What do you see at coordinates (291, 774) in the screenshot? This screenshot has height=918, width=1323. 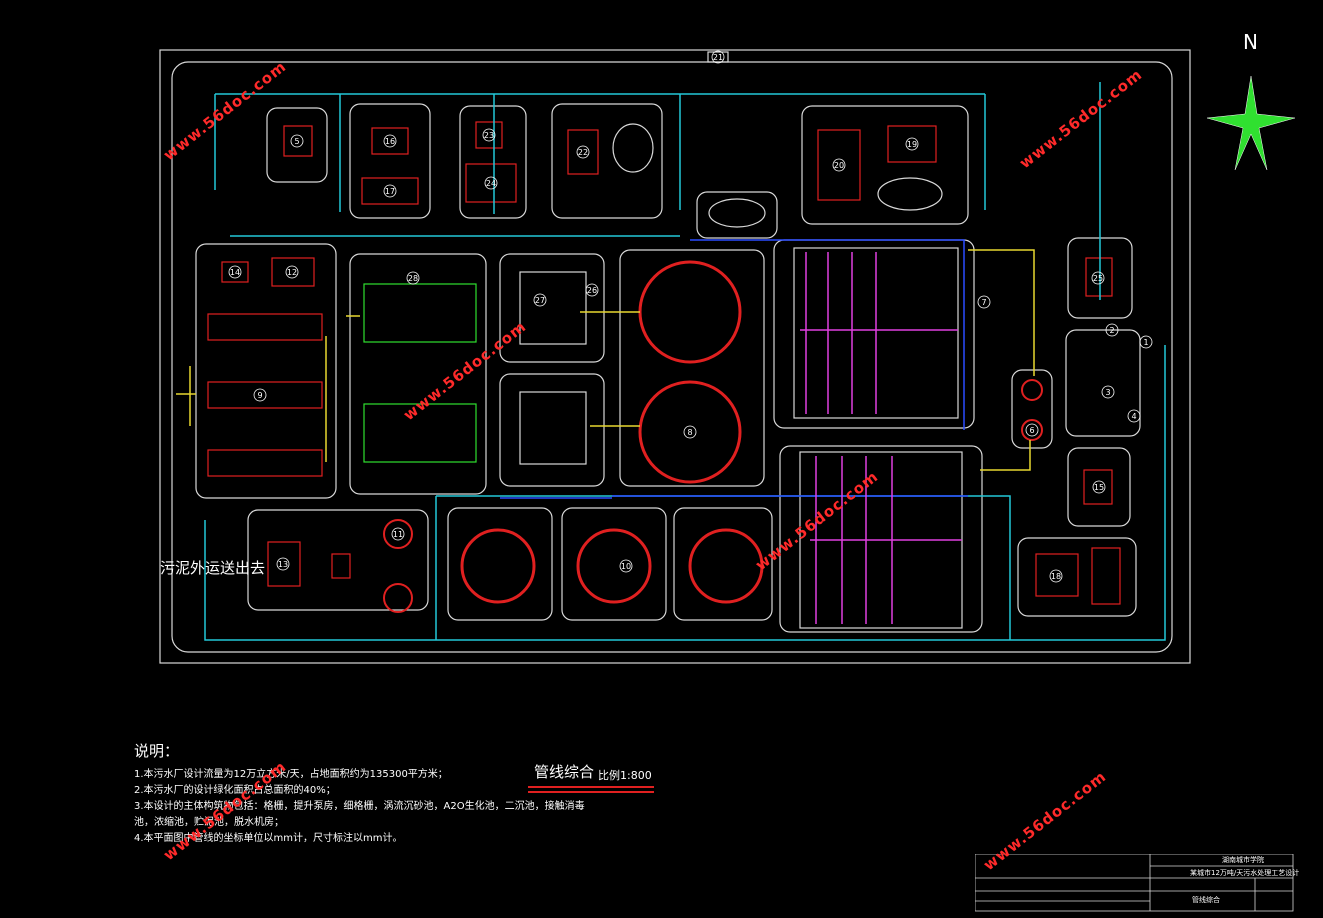 I see `notes-line-1: 1.本污水厂设计流量为12万立方米/天，占地面积约为135300平方米；` at bounding box center [291, 774].